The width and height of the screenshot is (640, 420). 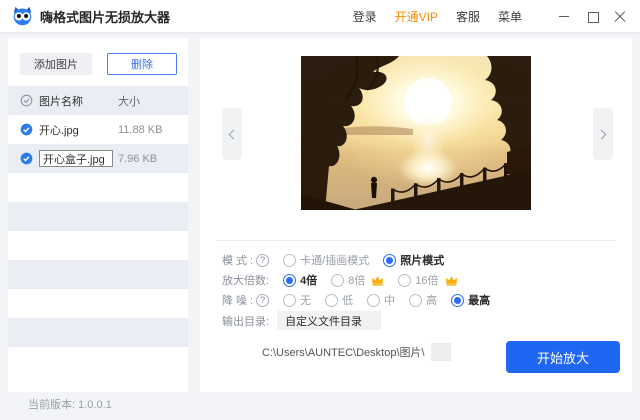 I want to click on scale-option-16x: 16倍, so click(x=427, y=280).